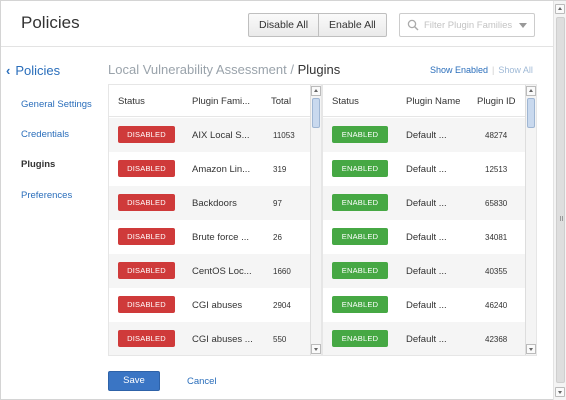  I want to click on plugin-id: 34081, so click(496, 237).